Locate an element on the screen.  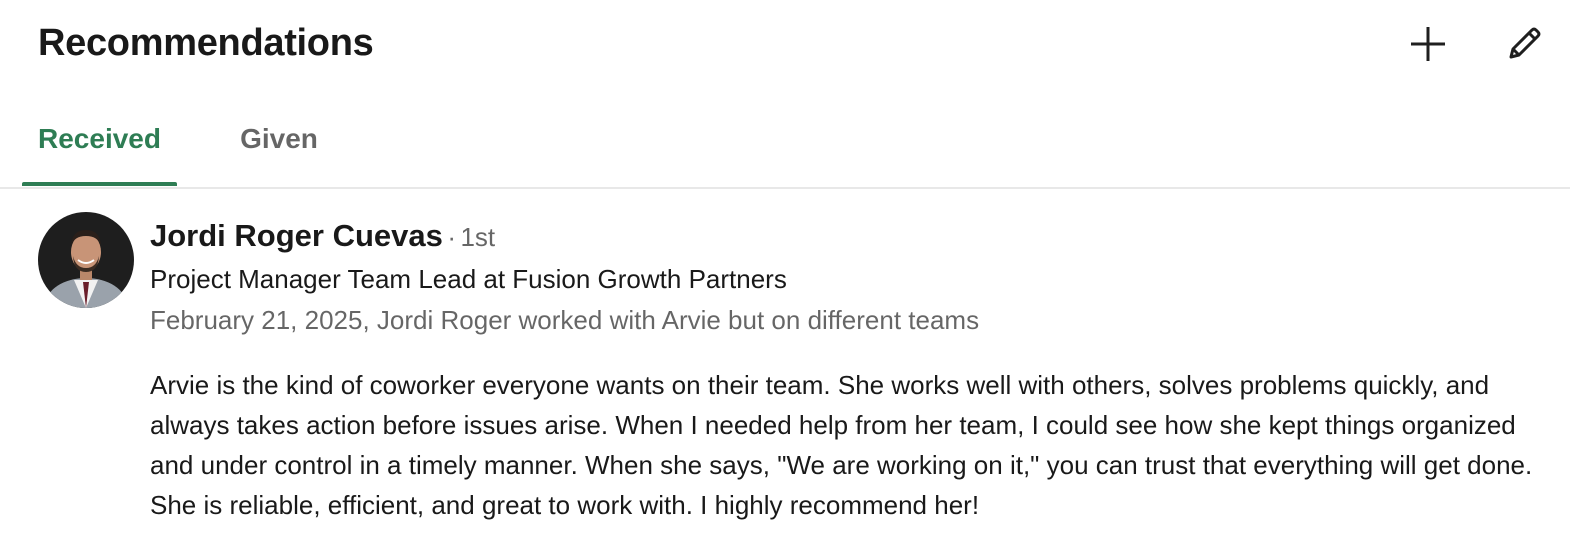
avatar-photo is located at coordinates (86, 260).